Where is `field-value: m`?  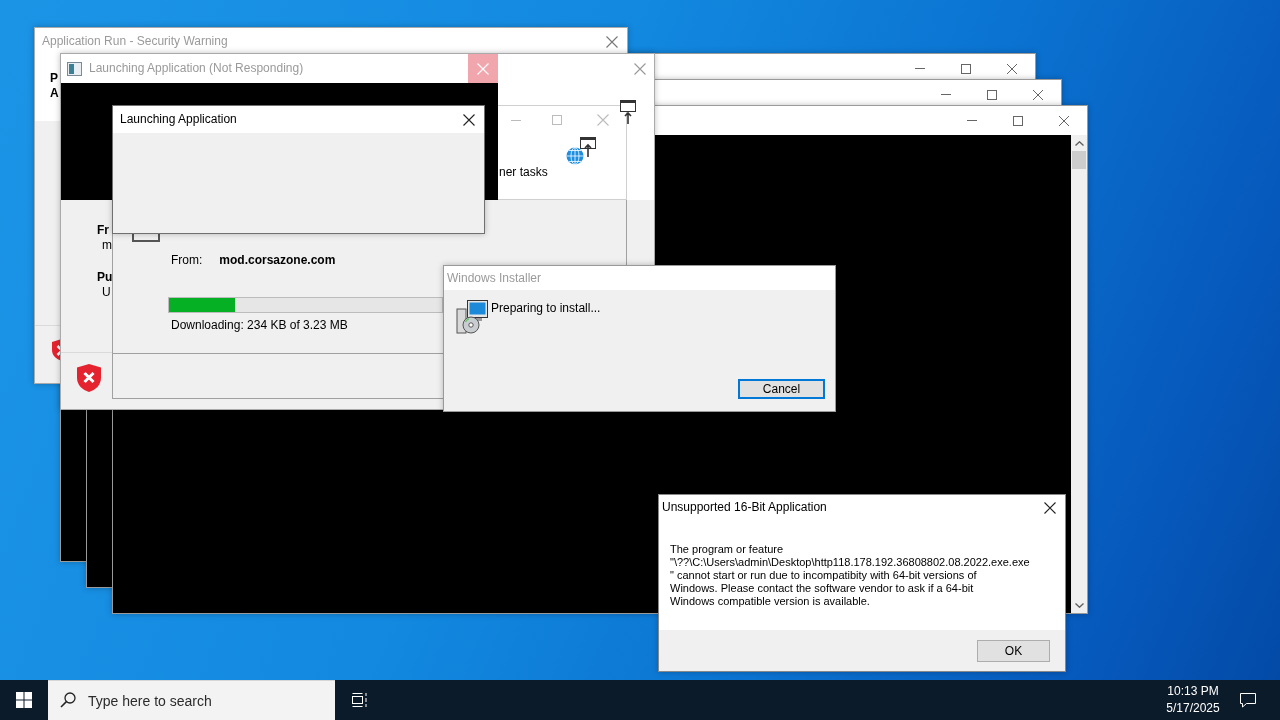
field-value: m is located at coordinates (107, 245).